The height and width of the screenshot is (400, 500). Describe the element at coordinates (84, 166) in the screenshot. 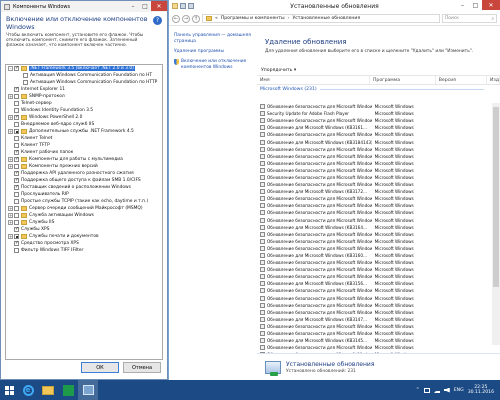

I see `feature-item: + Компоненты прежних версий` at that location.